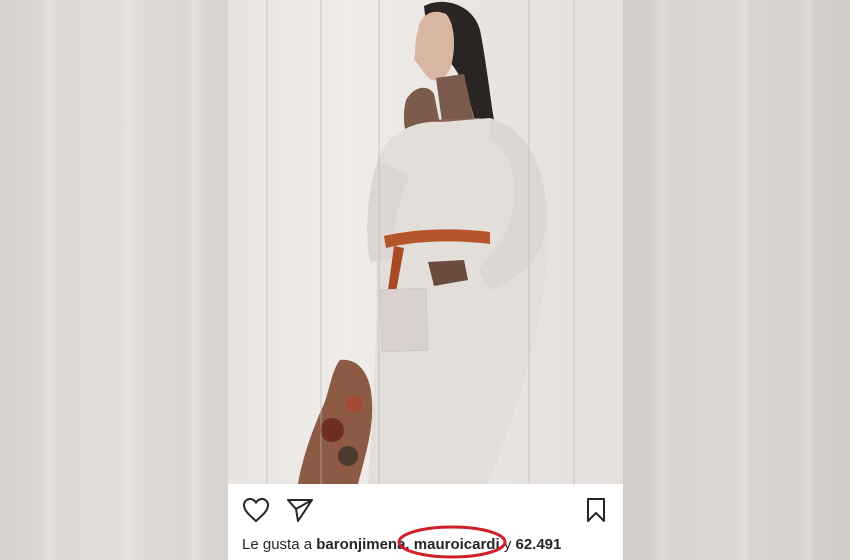 Image resolution: width=850 pixels, height=560 pixels. I want to click on paper-plane-icon, so click(300, 510).